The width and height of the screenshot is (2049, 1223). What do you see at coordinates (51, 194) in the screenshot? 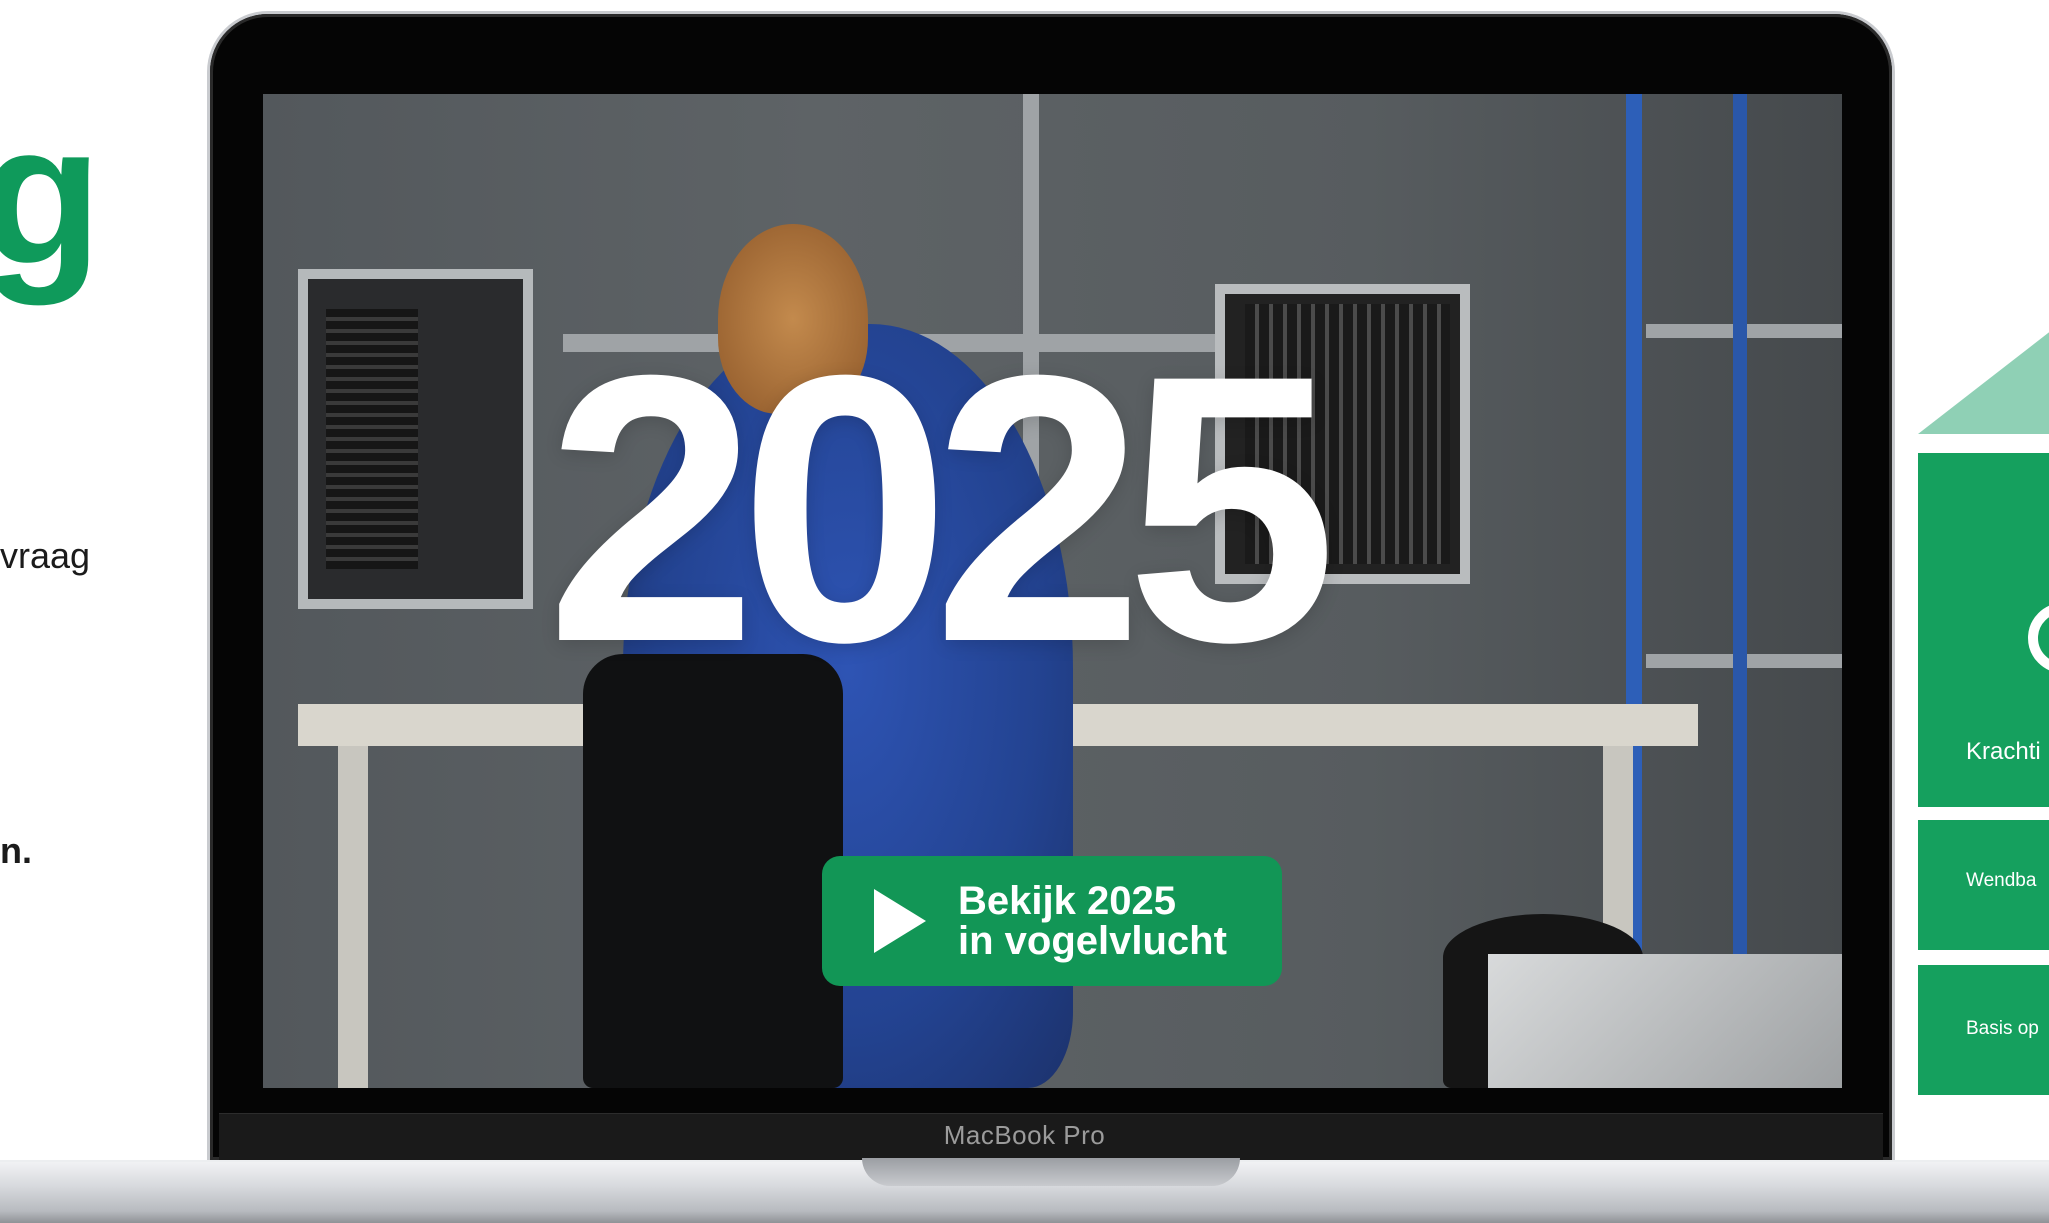
I see `page-heading-fragment: g` at bounding box center [51, 194].